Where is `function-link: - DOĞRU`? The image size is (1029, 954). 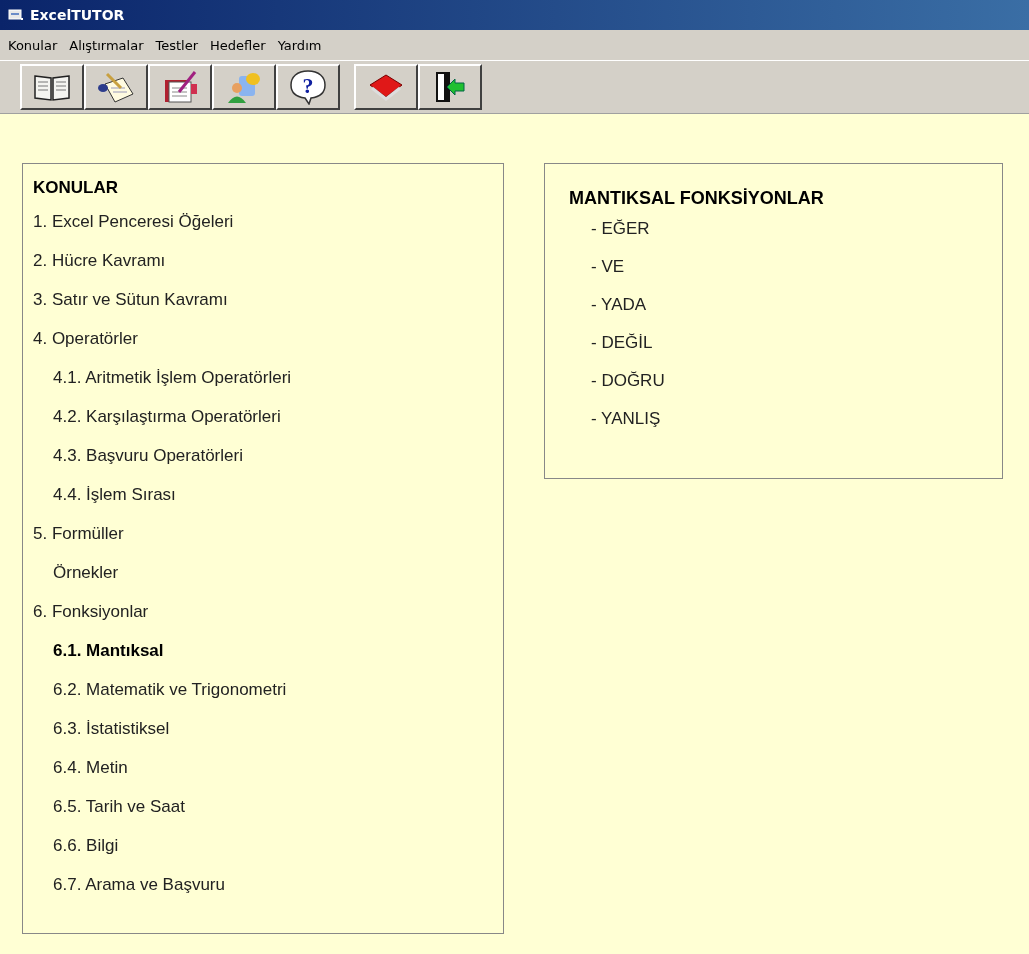
function-link: - DOĞRU is located at coordinates (628, 381).